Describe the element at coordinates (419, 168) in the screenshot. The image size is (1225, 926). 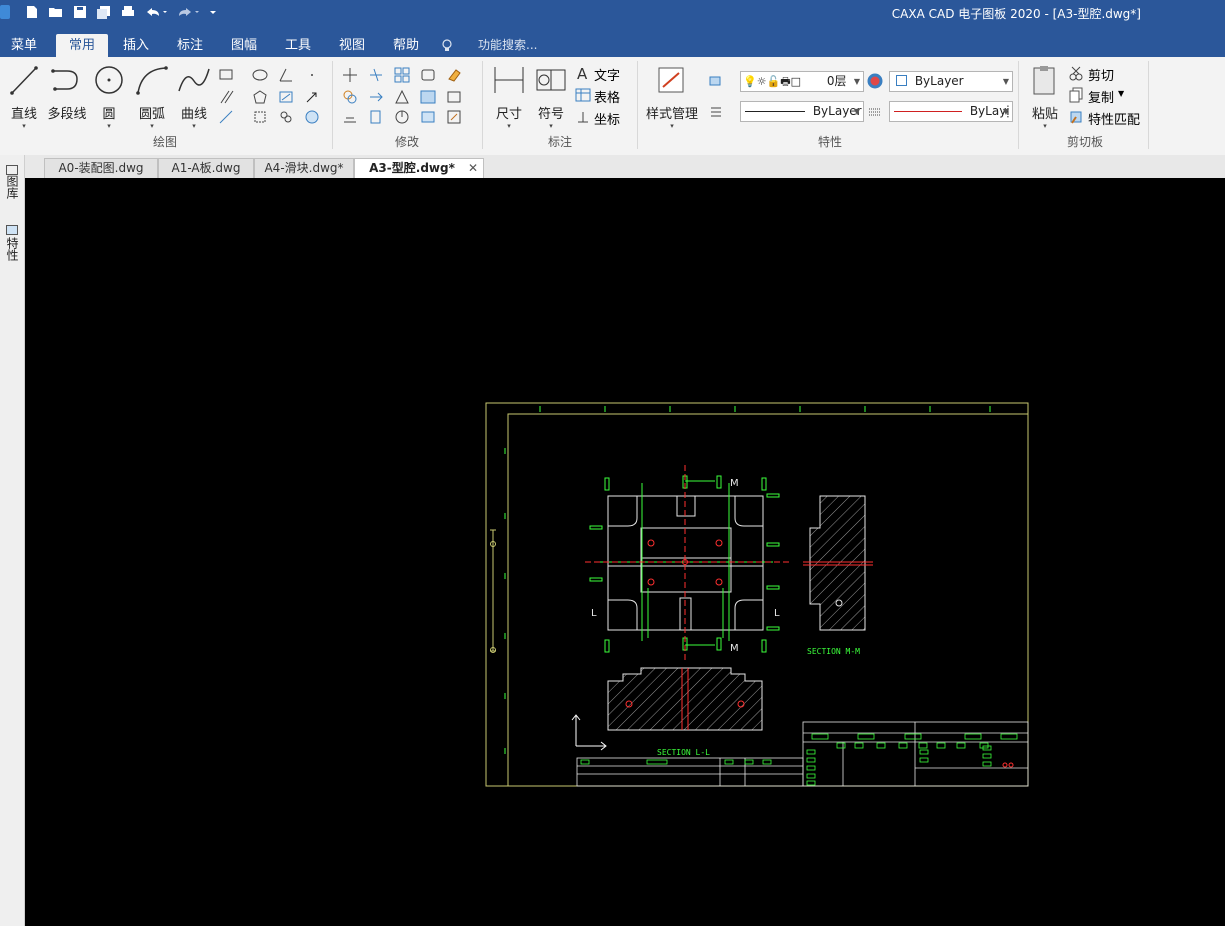
I see `doc-tab-cavity: A3-型腔.dwg* ✕` at that location.